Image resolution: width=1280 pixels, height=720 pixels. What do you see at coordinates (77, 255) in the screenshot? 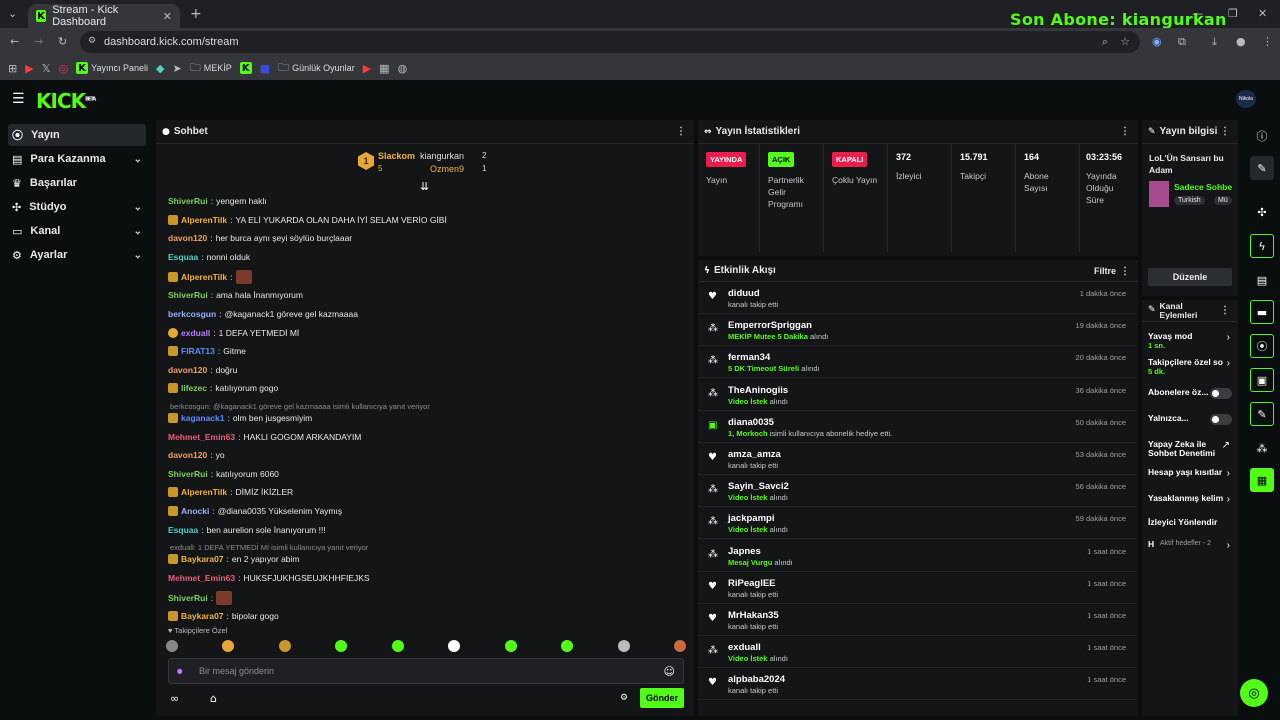
I see `sidebar-item-ayarlar: ⚙ Ayarlar ⌄` at bounding box center [77, 255].